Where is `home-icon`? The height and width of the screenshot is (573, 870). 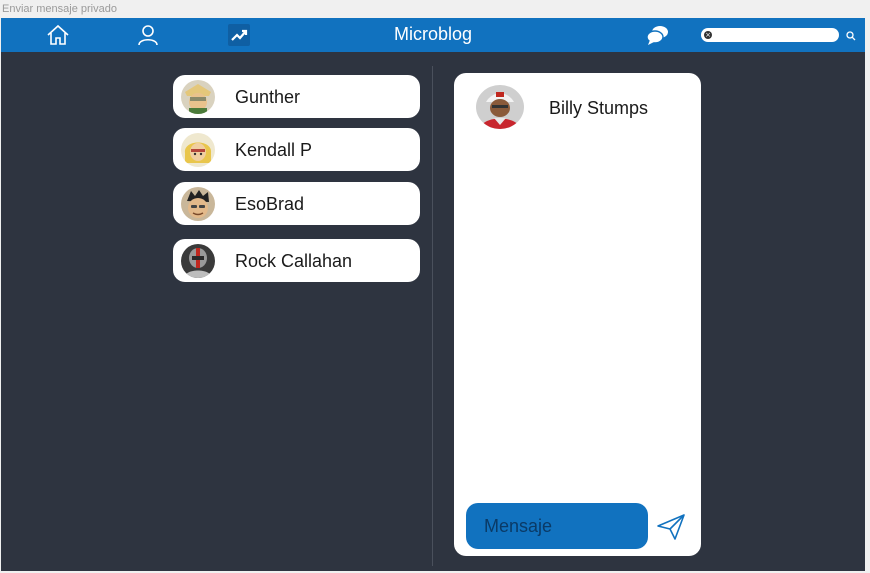 home-icon is located at coordinates (58, 34).